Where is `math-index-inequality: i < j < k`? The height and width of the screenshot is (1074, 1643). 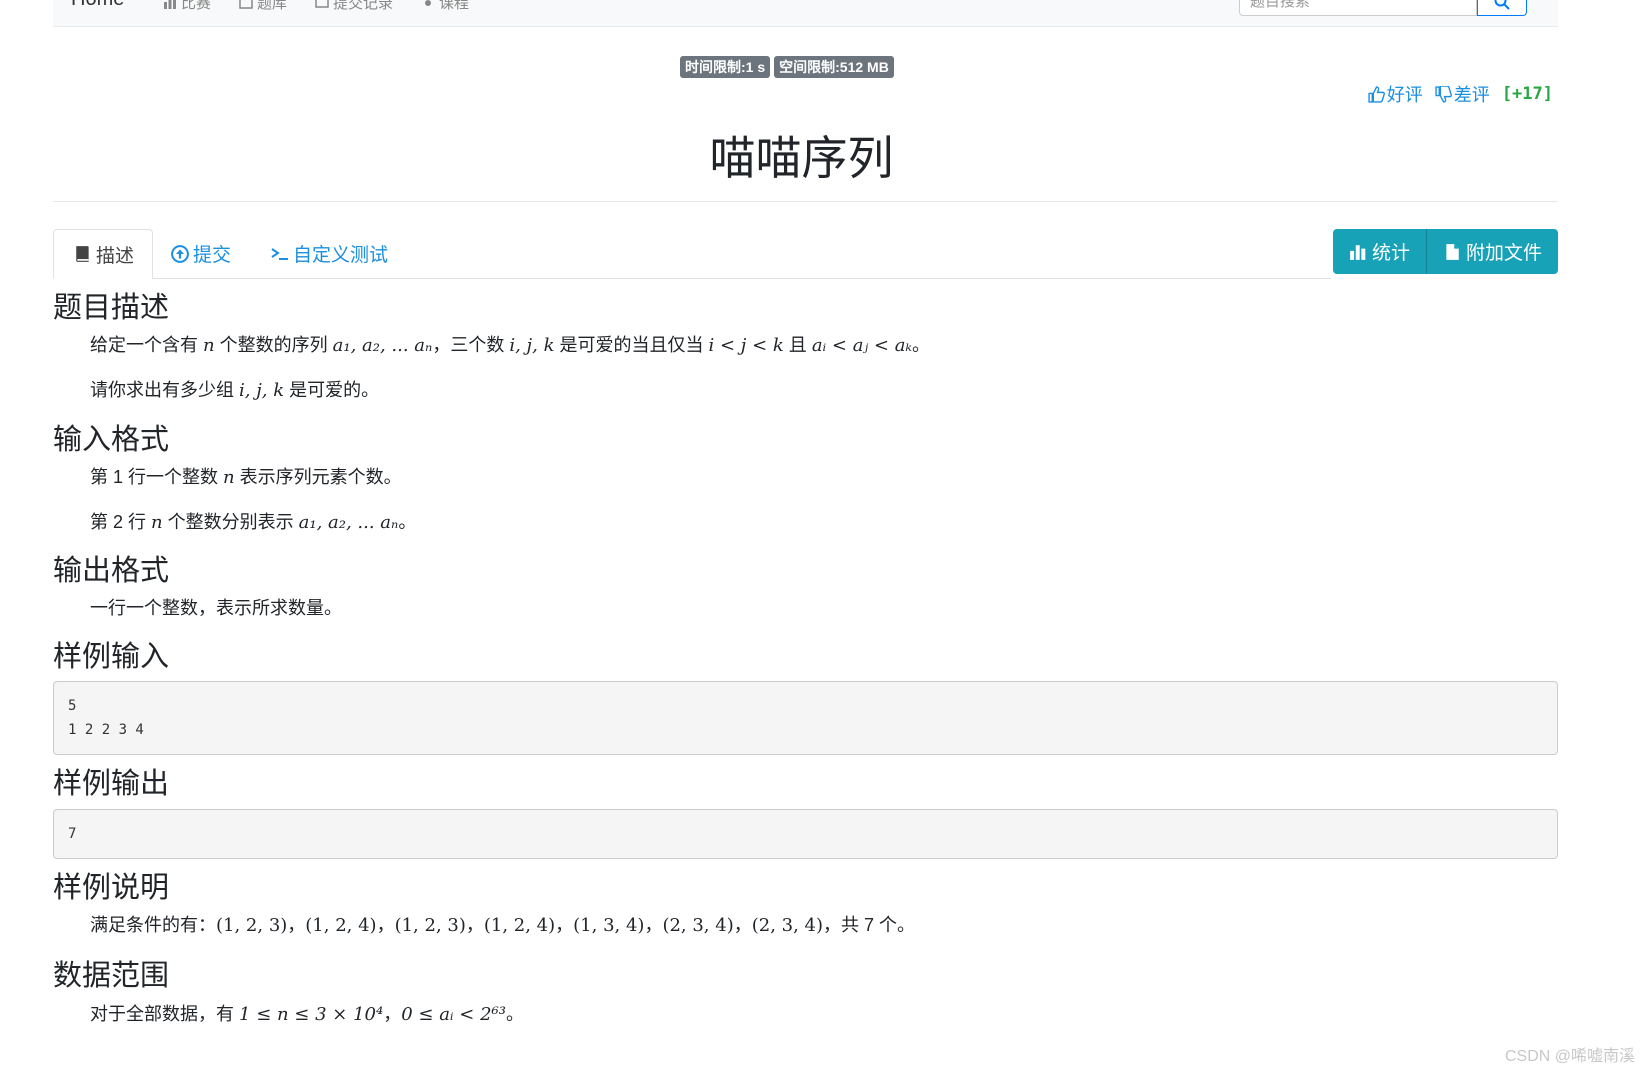 math-index-inequality: i < j < k is located at coordinates (746, 345).